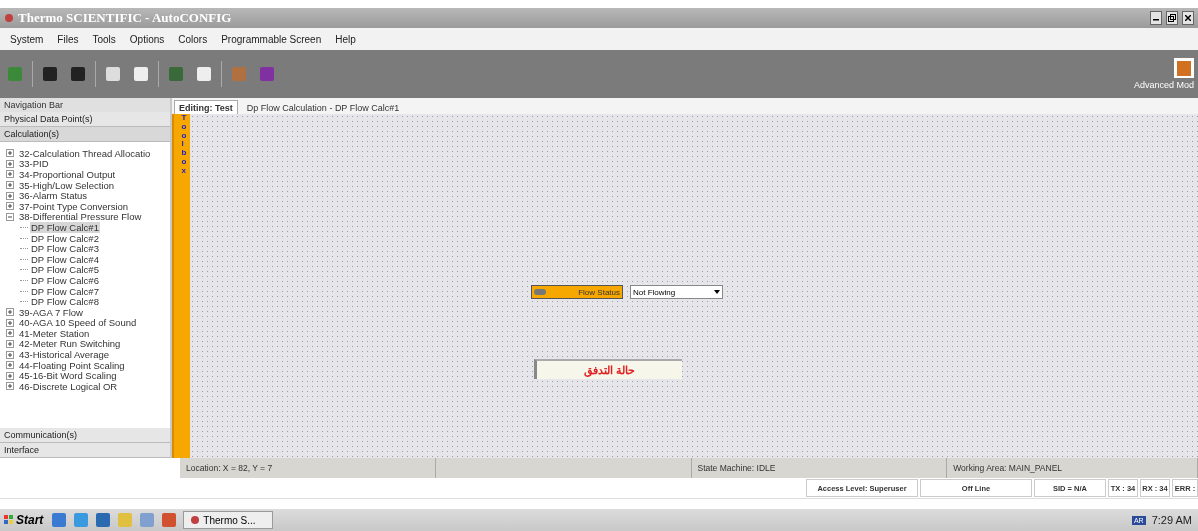  What do you see at coordinates (65, 280) in the screenshot?
I see `tree-item: DP Flow Calc#6` at bounding box center [65, 280].